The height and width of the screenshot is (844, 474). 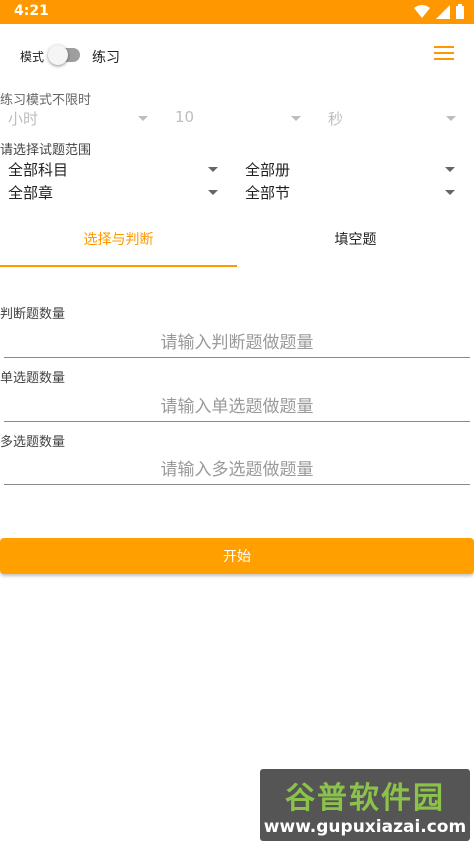 What do you see at coordinates (31, 193) in the screenshot?
I see `chapter-value: 全部章` at bounding box center [31, 193].